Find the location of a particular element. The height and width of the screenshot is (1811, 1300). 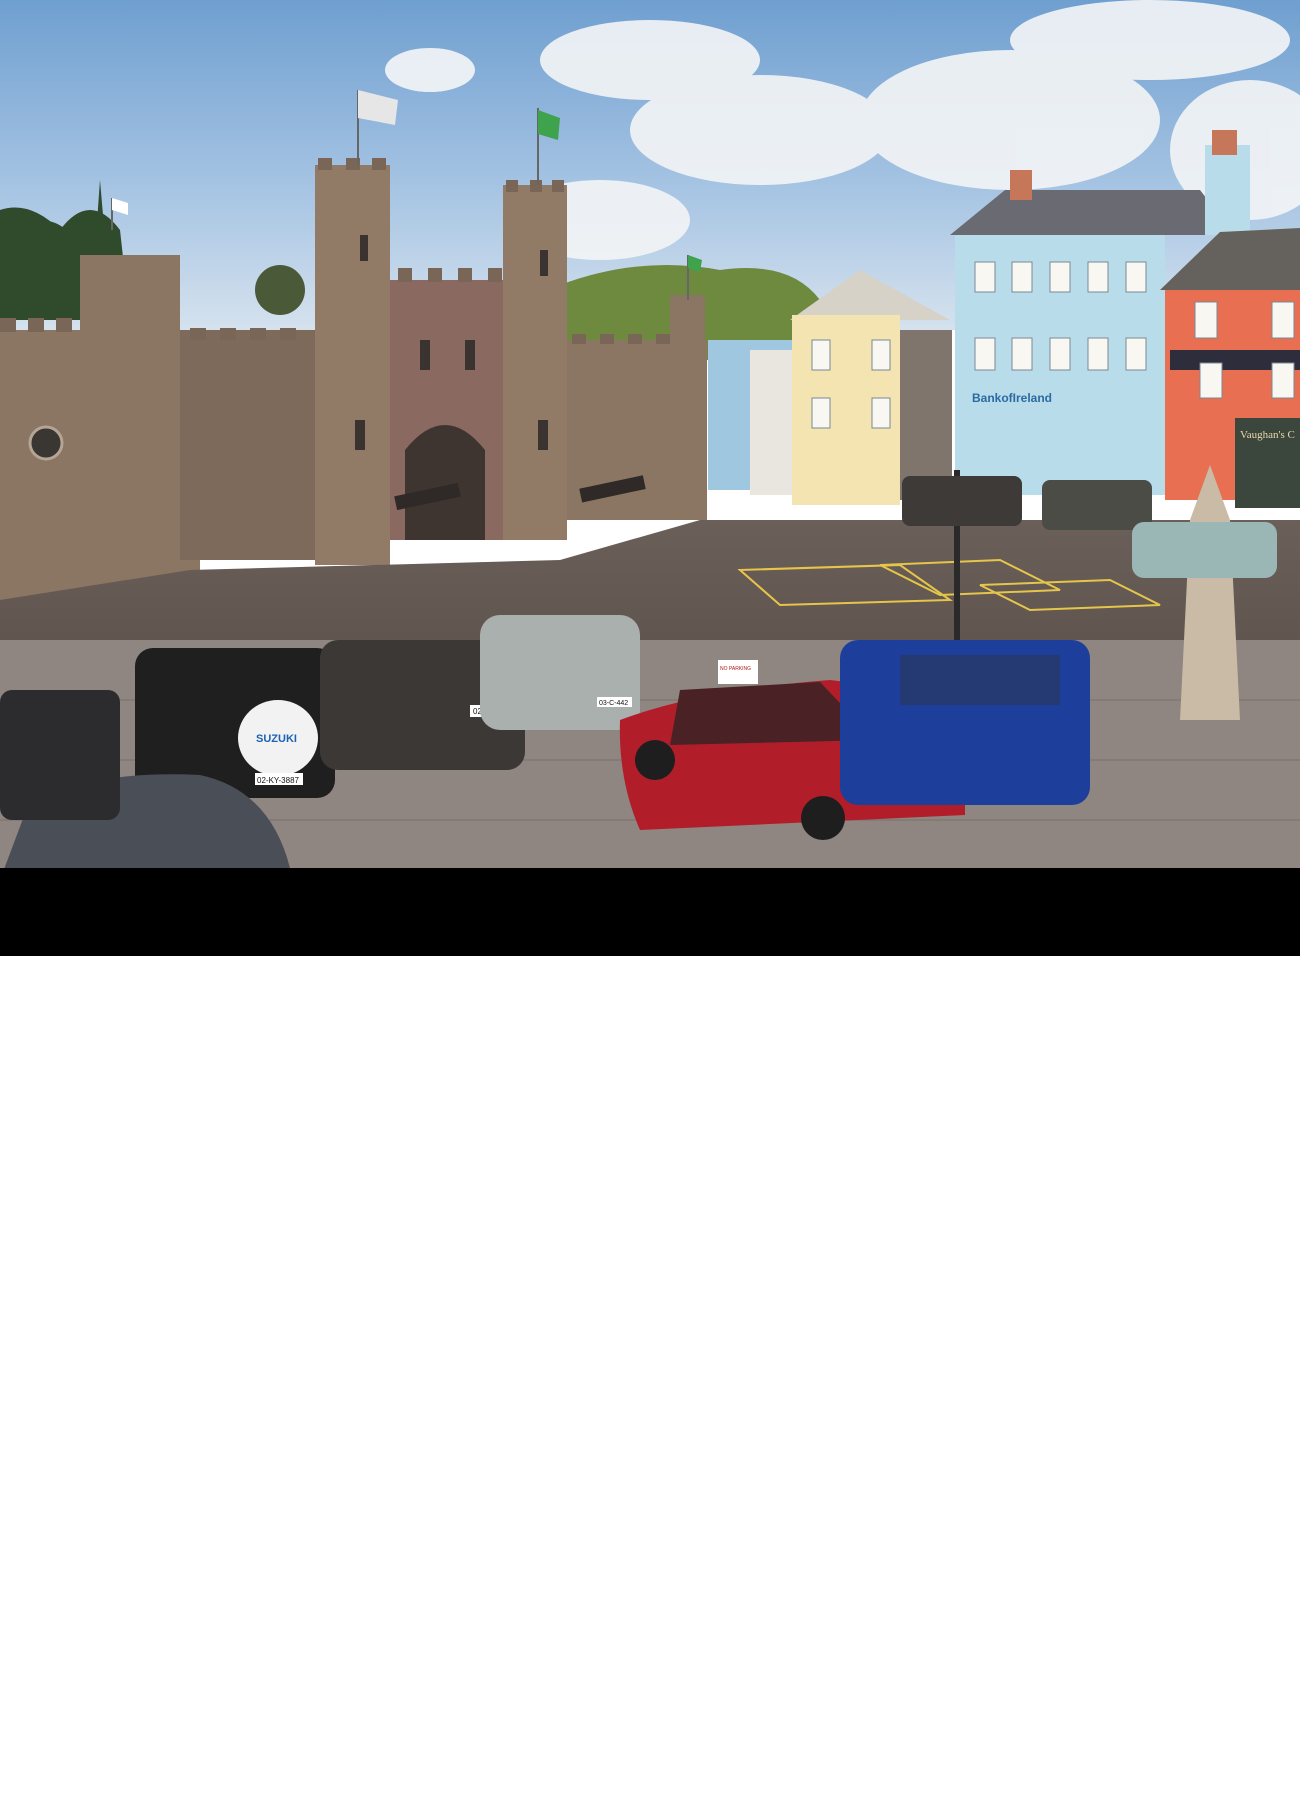

site-url: www.alamy.com is located at coordinates (1198, 1802).